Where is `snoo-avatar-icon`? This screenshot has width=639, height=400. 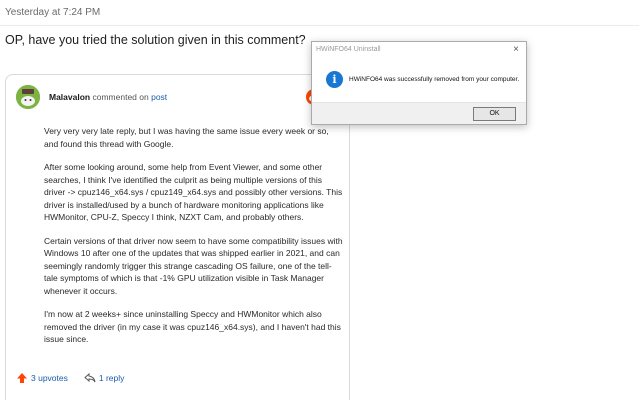 snoo-avatar-icon is located at coordinates (28, 97).